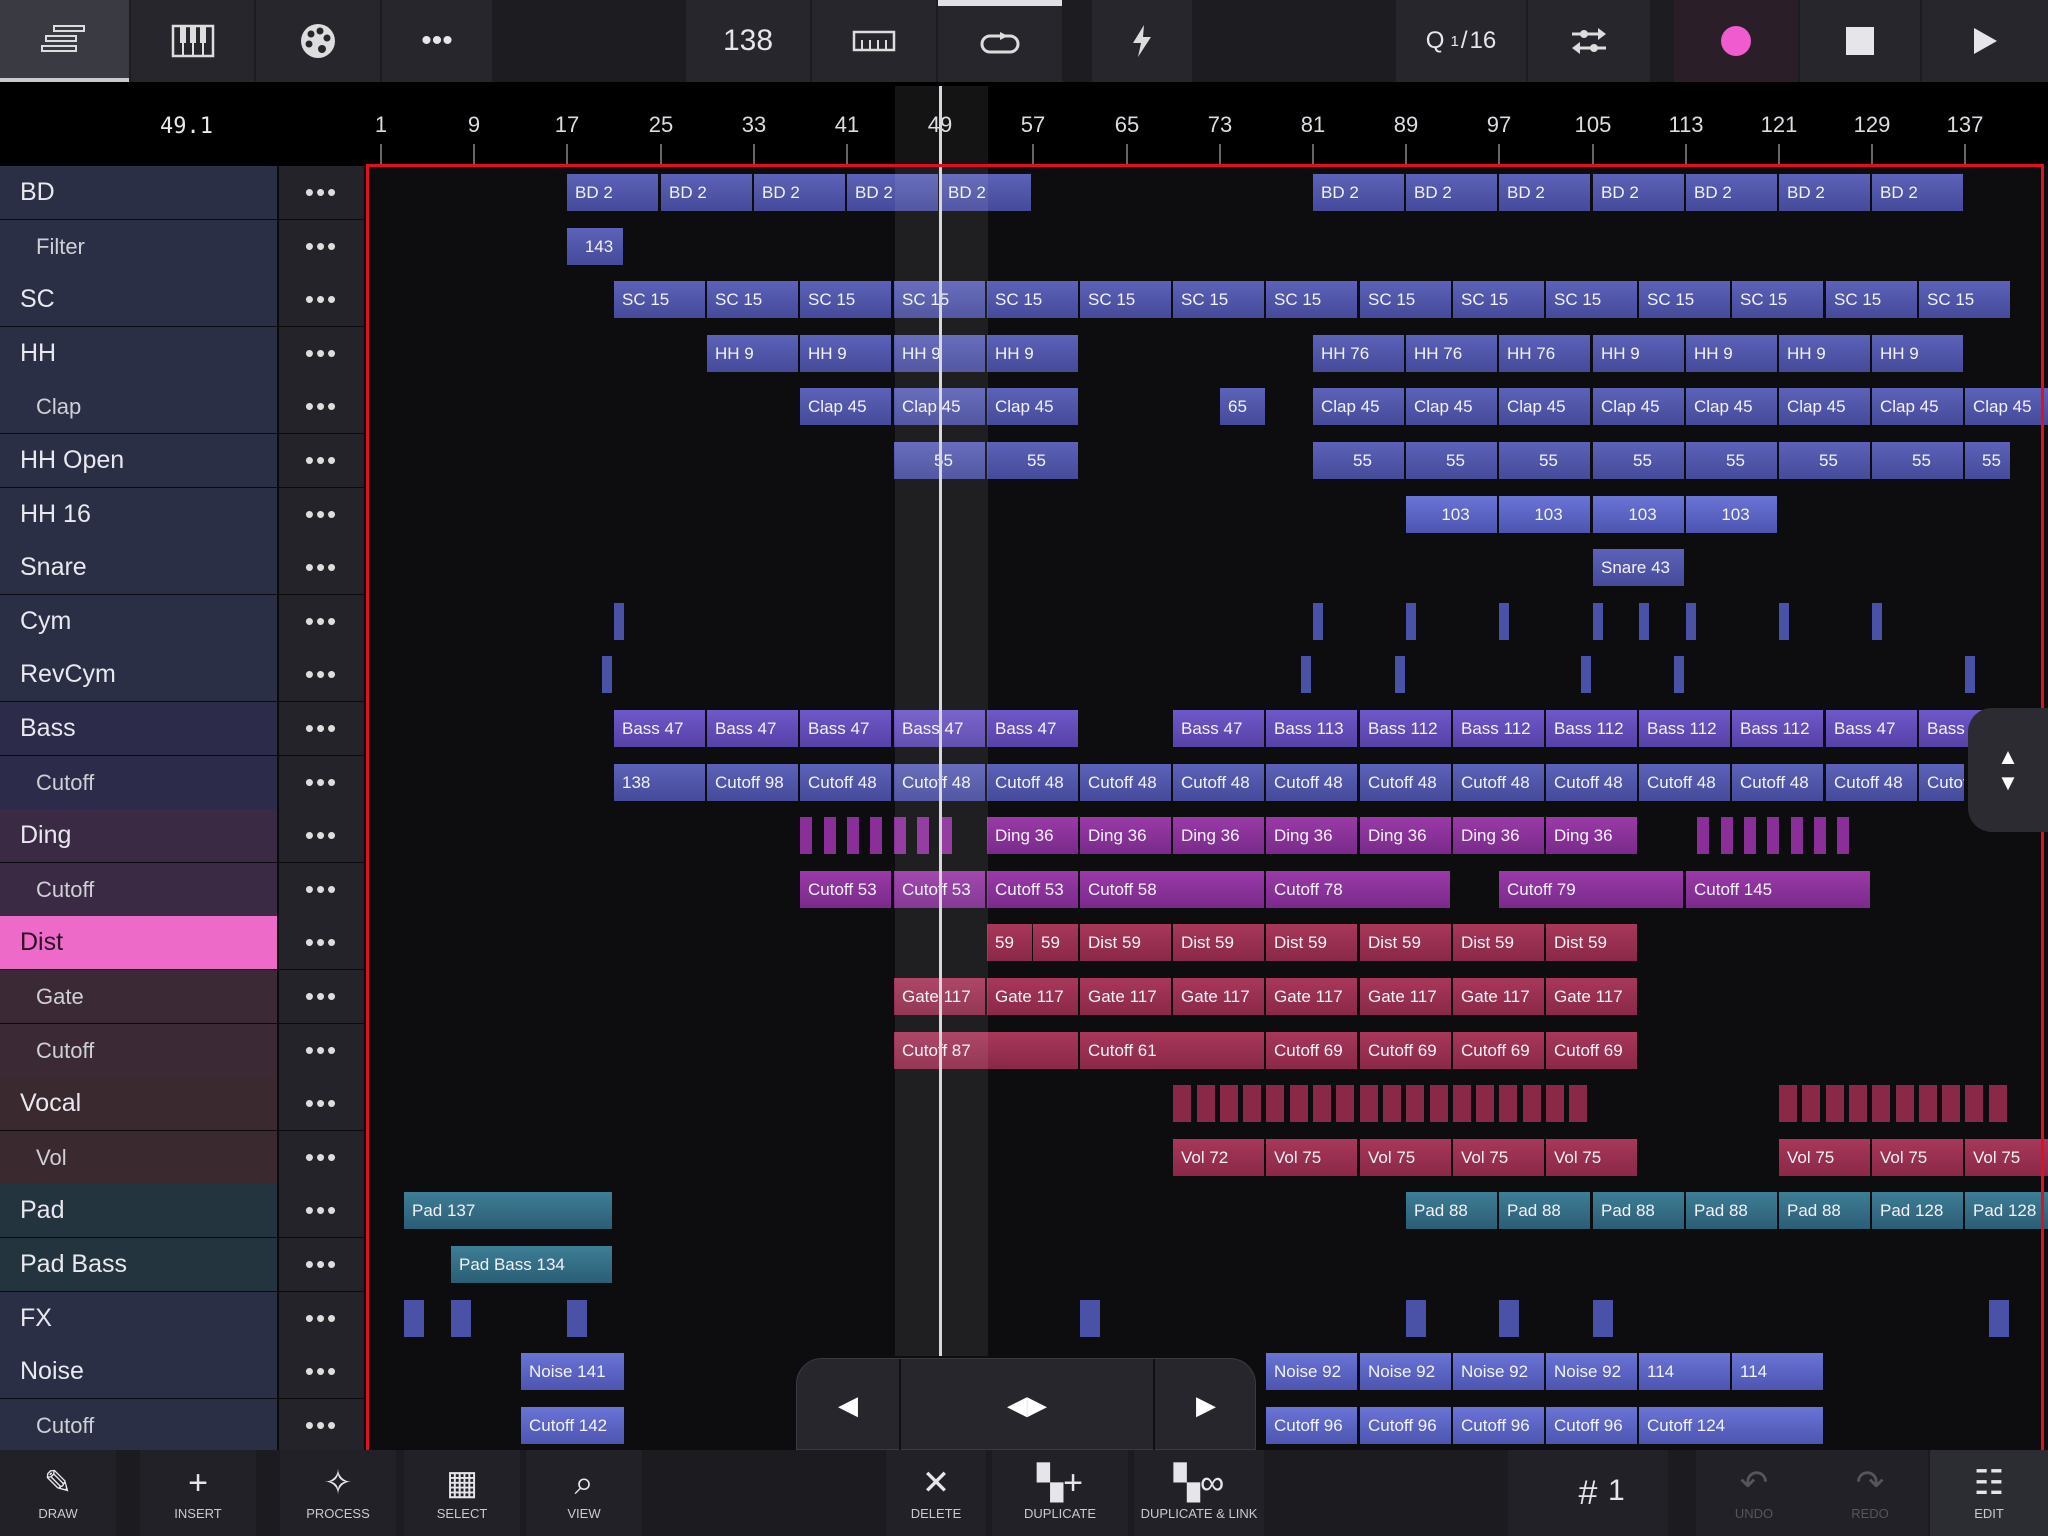  Describe the element at coordinates (1358, 353) in the screenshot. I see `clip: HH 76` at that location.